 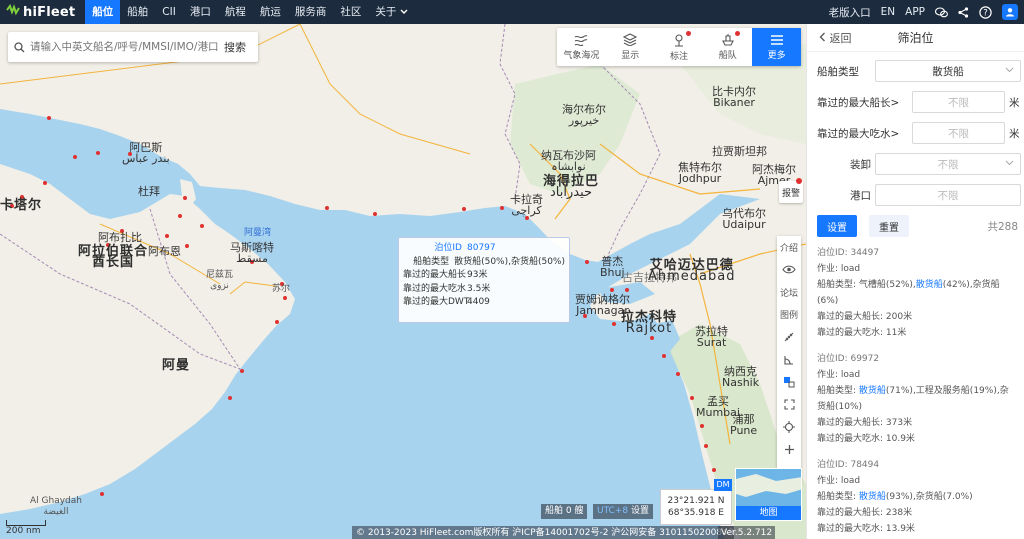 What do you see at coordinates (391, 12) in the screenshot?
I see `nav-item-about: 关于` at bounding box center [391, 12].